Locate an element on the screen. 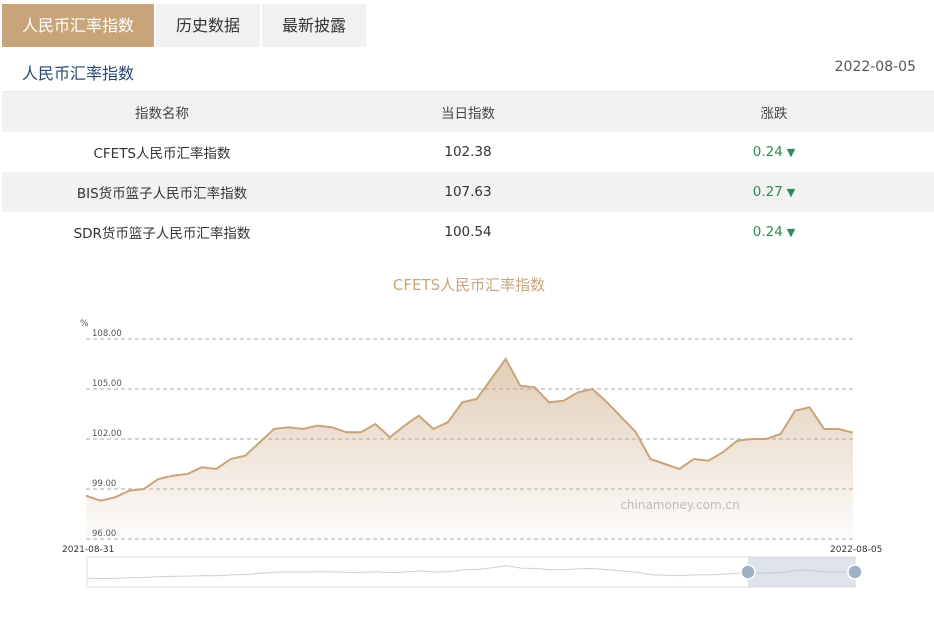 The image size is (934, 619). watermark: chinamoney.com.cn is located at coordinates (679, 505).